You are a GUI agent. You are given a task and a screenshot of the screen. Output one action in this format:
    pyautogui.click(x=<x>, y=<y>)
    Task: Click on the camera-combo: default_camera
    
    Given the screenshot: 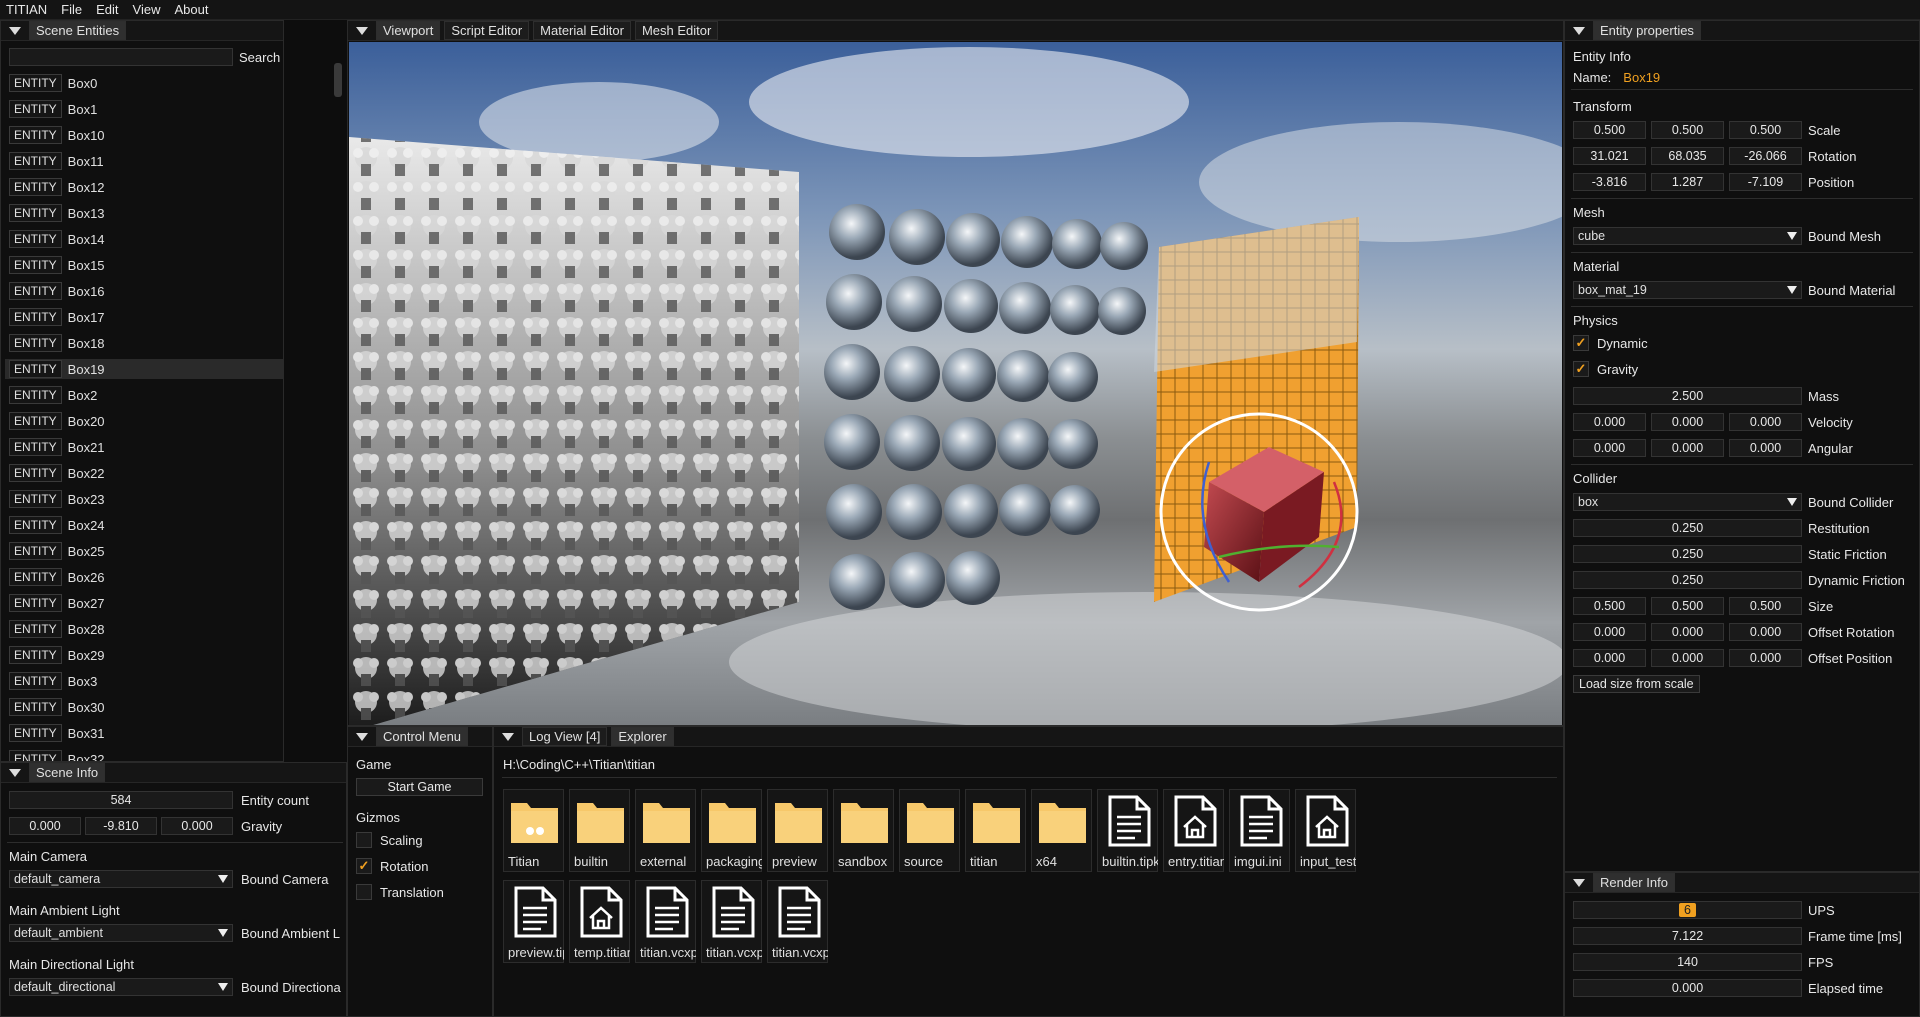 What is the action you would take?
    pyautogui.click(x=121, y=879)
    